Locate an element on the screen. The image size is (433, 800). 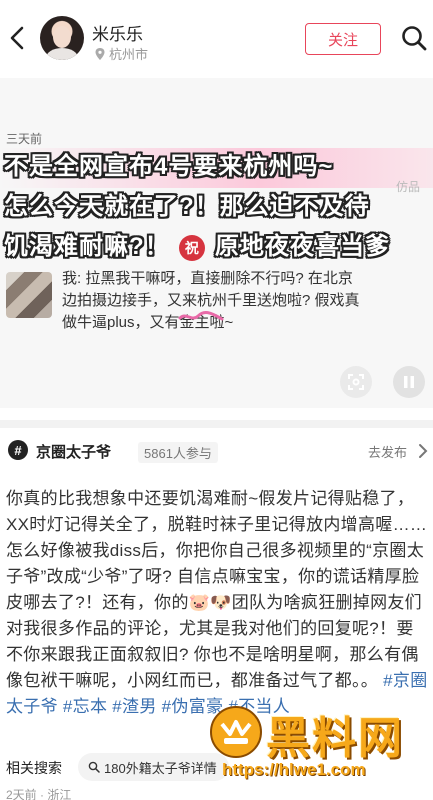
time-label: 三天前 is located at coordinates (24, 139).